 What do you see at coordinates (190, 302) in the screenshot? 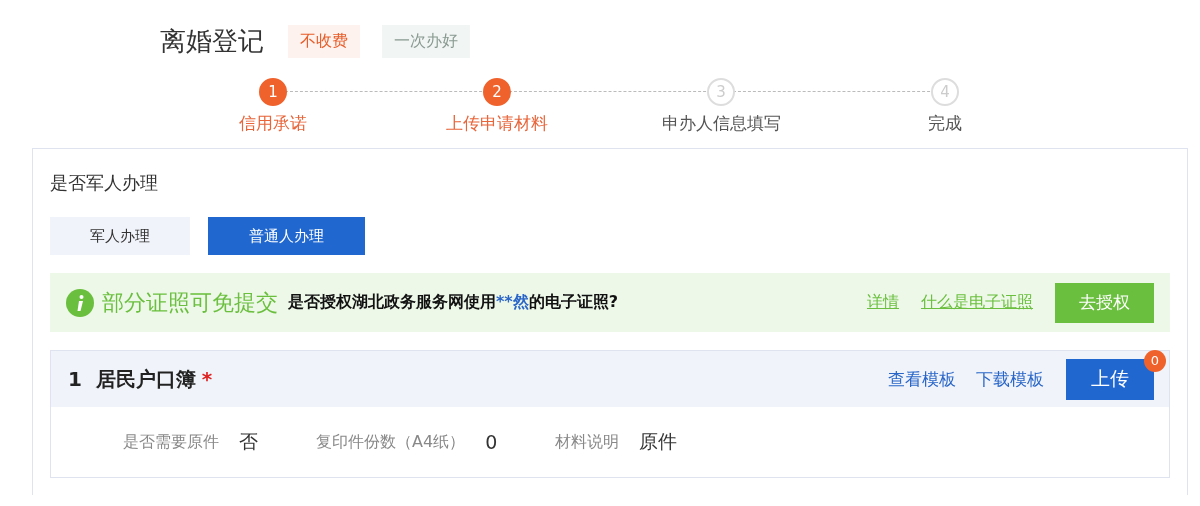
I see `notice-headline: 部分证照可免提交` at bounding box center [190, 302].